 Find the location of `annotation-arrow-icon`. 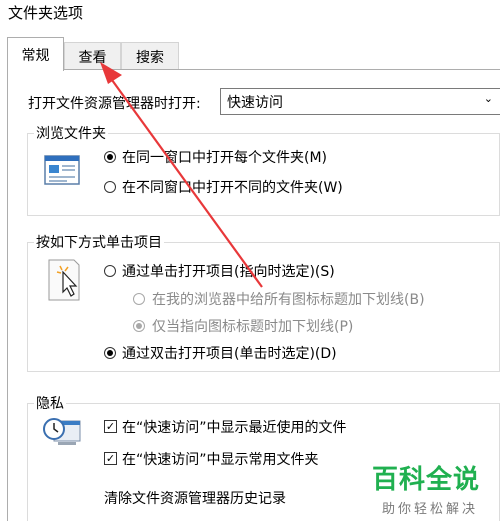

annotation-arrow-icon is located at coordinates (181, 175).